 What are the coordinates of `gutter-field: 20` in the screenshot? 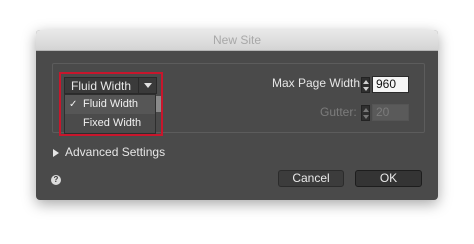 It's located at (390, 112).